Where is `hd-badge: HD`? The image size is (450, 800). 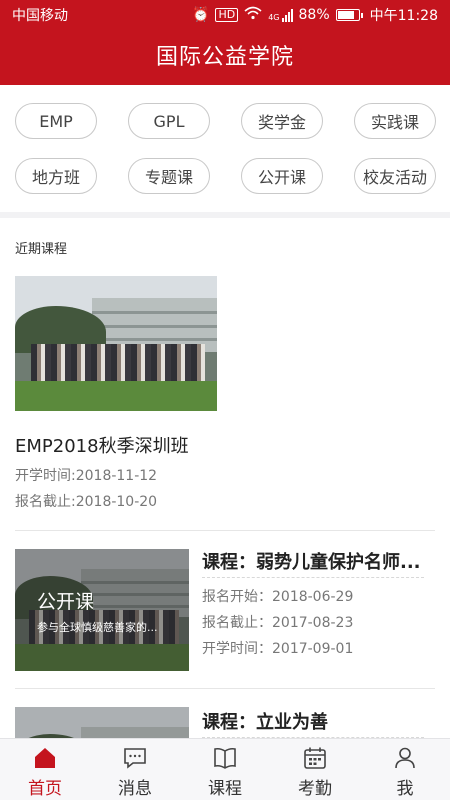
hd-badge: HD is located at coordinates (227, 15).